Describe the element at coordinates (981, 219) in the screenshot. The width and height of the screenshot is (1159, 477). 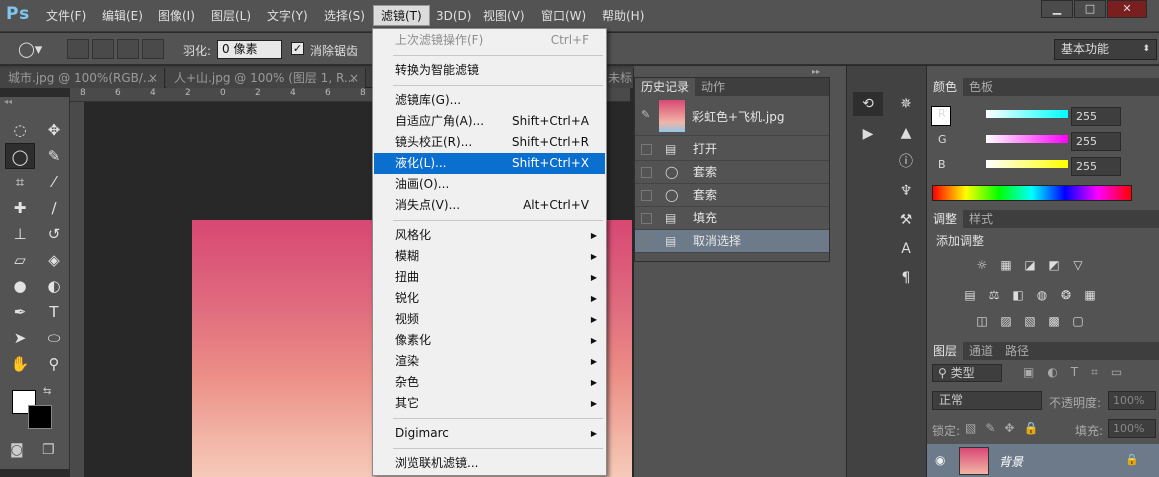
I see `tab-styles: 样式` at that location.